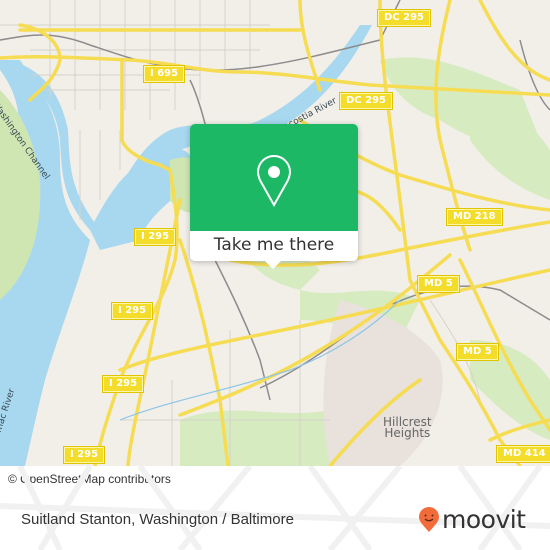 The image size is (550, 550). Describe the element at coordinates (274, 246) in the screenshot. I see `take-me-there-button: Take me there` at that location.